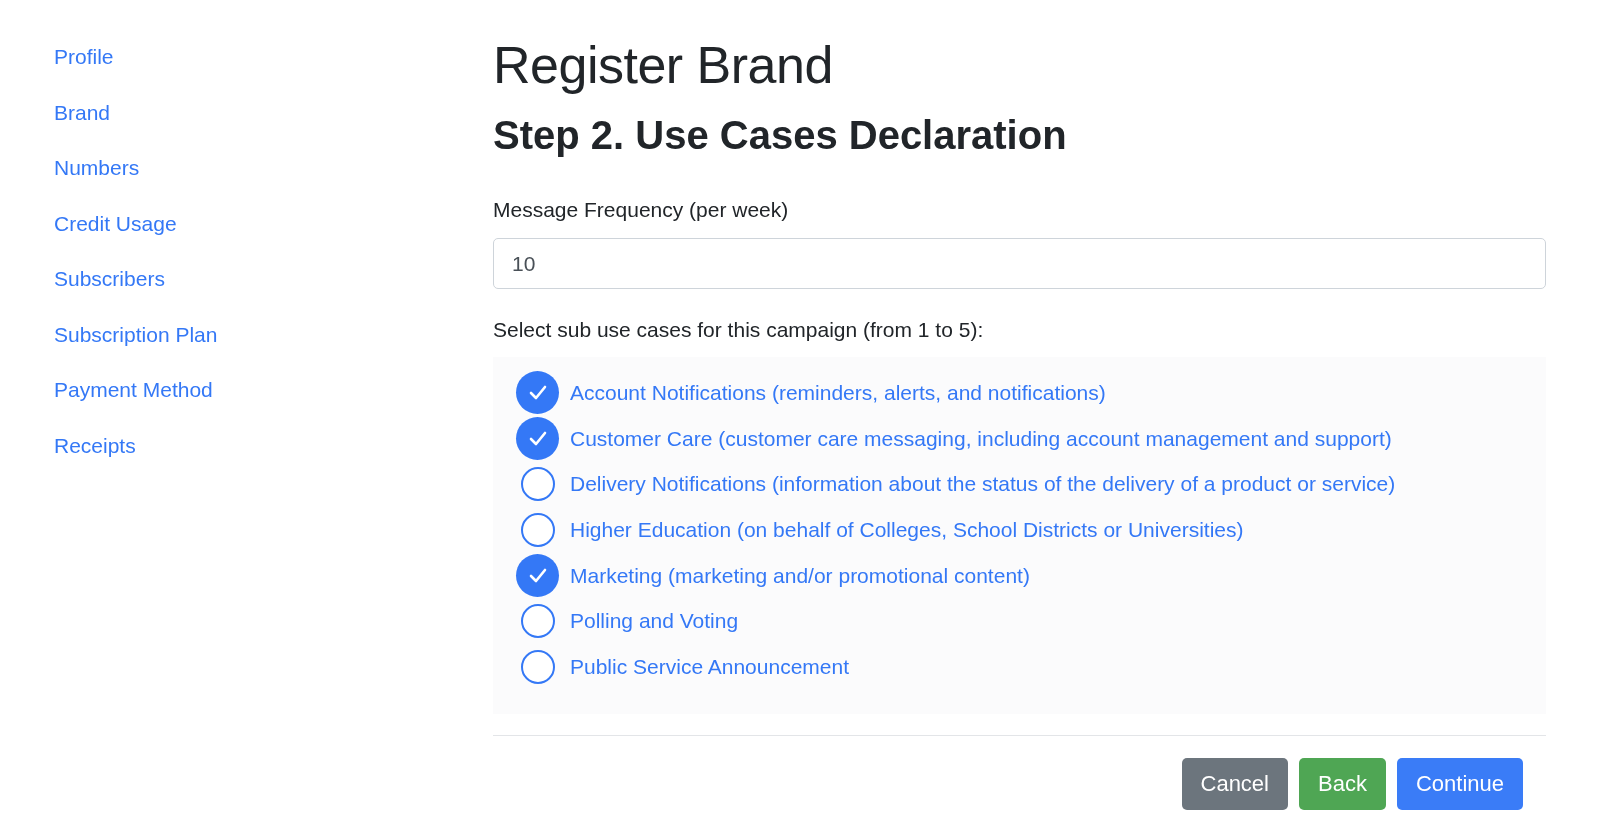 Image resolution: width=1600 pixels, height=834 pixels. I want to click on sidebar-link: Brand, so click(82, 112).